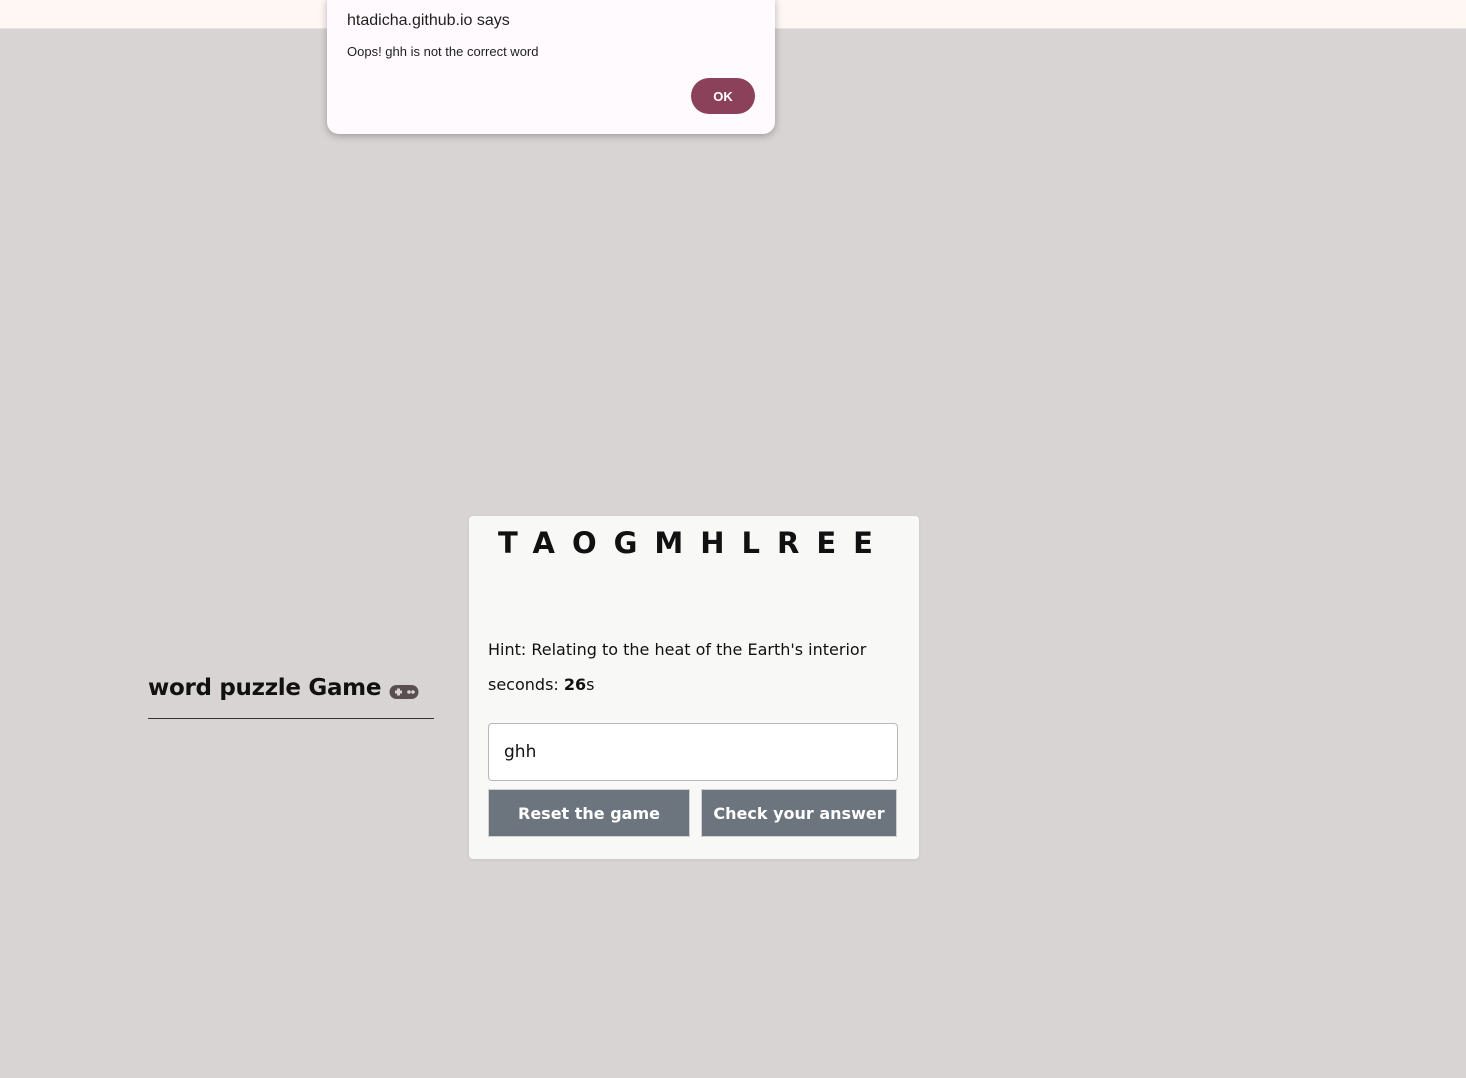 The image size is (1466, 1078). Describe the element at coordinates (291, 718) in the screenshot. I see `title-divider` at that location.